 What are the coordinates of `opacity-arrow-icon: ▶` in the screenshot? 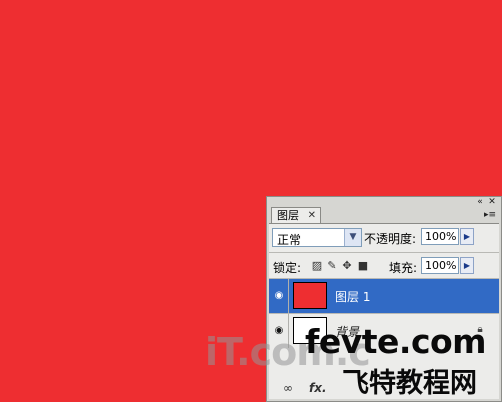 It's located at (467, 236).